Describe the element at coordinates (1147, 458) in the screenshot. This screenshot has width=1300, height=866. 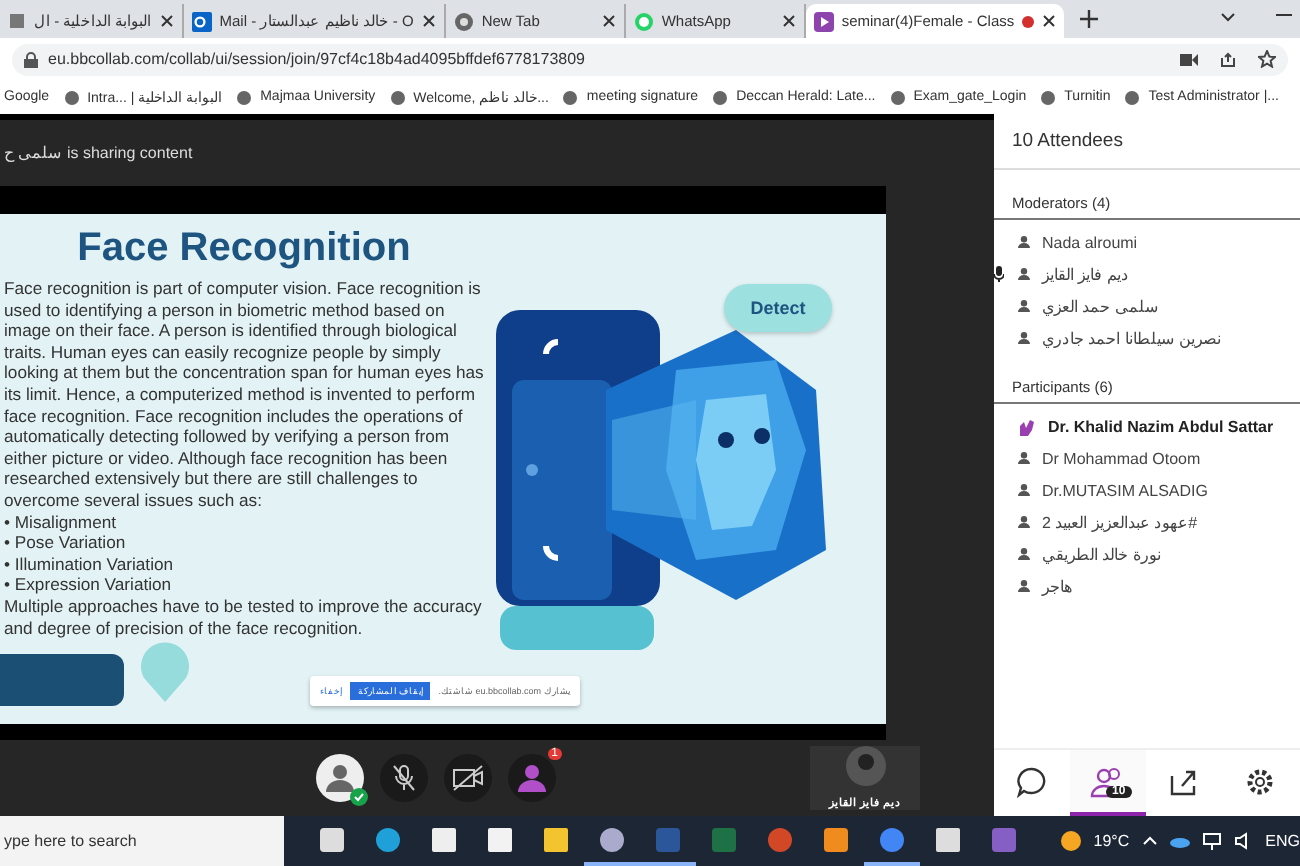
I see `attendee-row: Dr Mohammad Otoom` at that location.